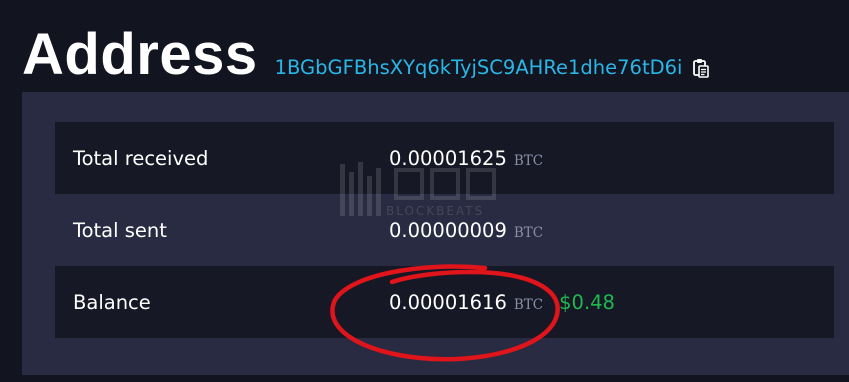 The height and width of the screenshot is (382, 849). I want to click on row-value: 0.00001616 BTC $0.48, so click(502, 302).